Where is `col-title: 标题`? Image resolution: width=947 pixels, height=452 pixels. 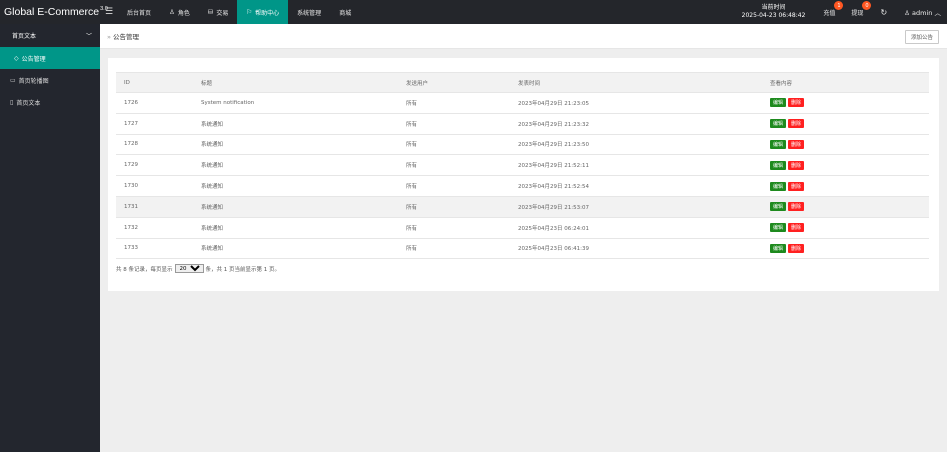 col-title: 标题 is located at coordinates (303, 82).